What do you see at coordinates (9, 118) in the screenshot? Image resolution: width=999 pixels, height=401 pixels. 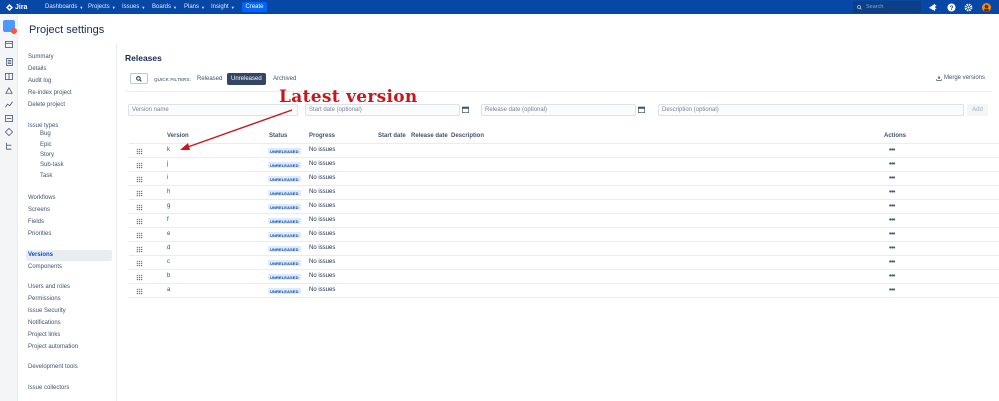 I see `issues-icon` at bounding box center [9, 118].